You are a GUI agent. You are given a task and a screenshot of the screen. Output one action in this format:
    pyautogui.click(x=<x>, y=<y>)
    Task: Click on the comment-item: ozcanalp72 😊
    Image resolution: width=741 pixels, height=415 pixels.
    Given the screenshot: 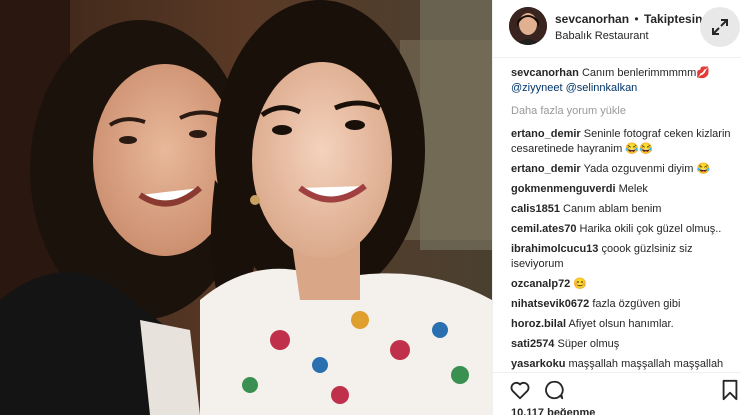 What is the action you would take?
    pyautogui.click(x=625, y=284)
    